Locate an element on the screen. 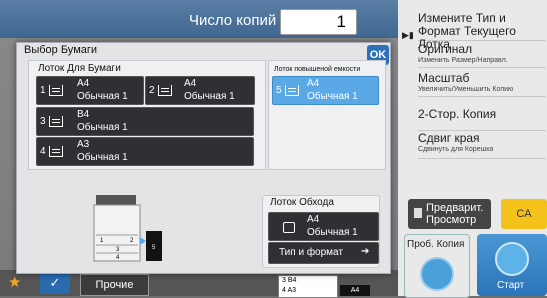 This screenshot has width=547, height=298. tray-1-button: 1 A4 Обычная 1 is located at coordinates (90, 90).